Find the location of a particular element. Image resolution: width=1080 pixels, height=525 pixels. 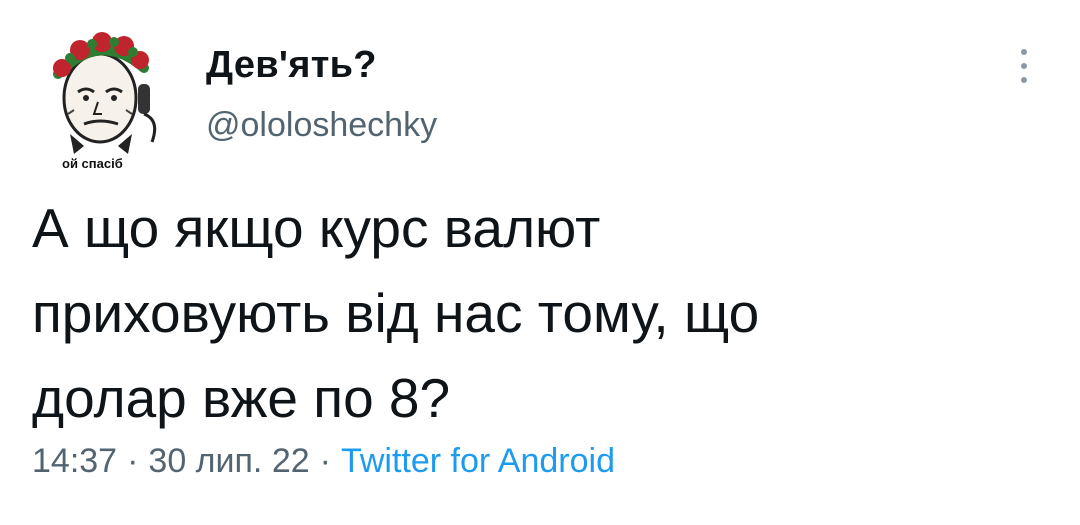

avatar: ой спасіб is located at coordinates (111, 97).